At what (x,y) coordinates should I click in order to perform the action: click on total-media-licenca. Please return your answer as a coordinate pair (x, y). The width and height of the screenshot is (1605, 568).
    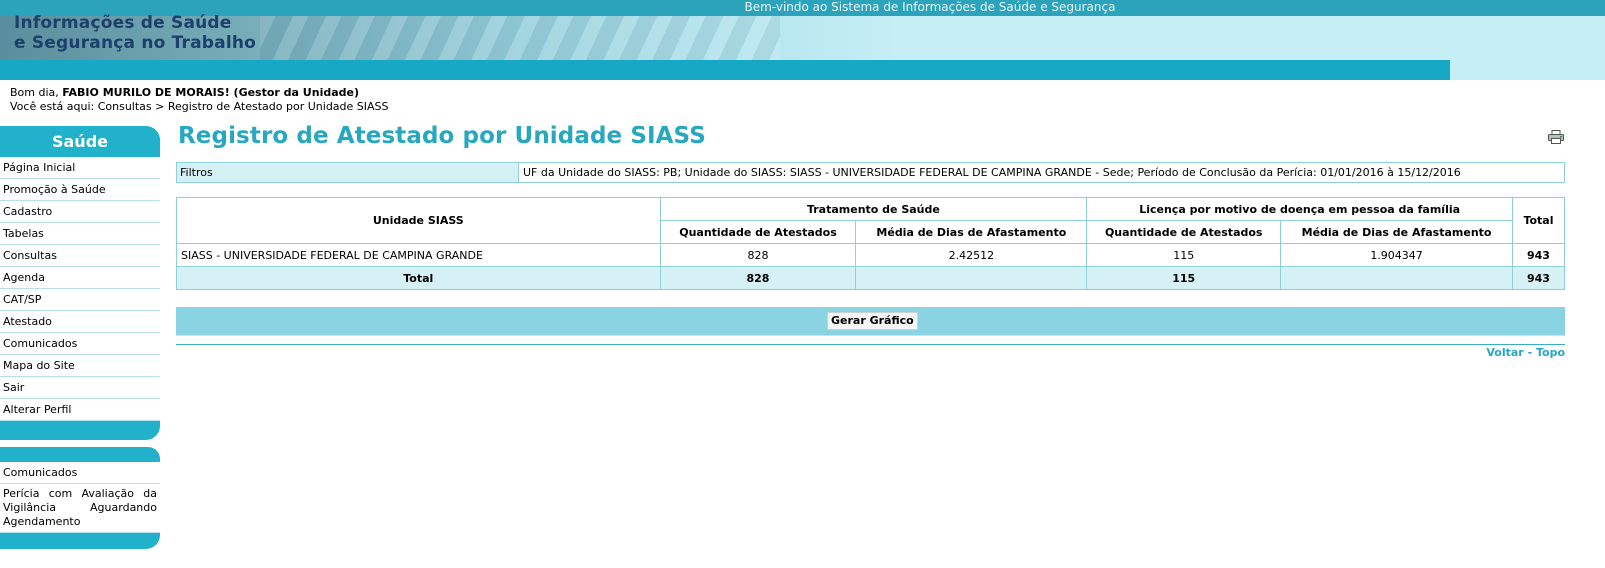
    Looking at the image, I should click on (1396, 278).